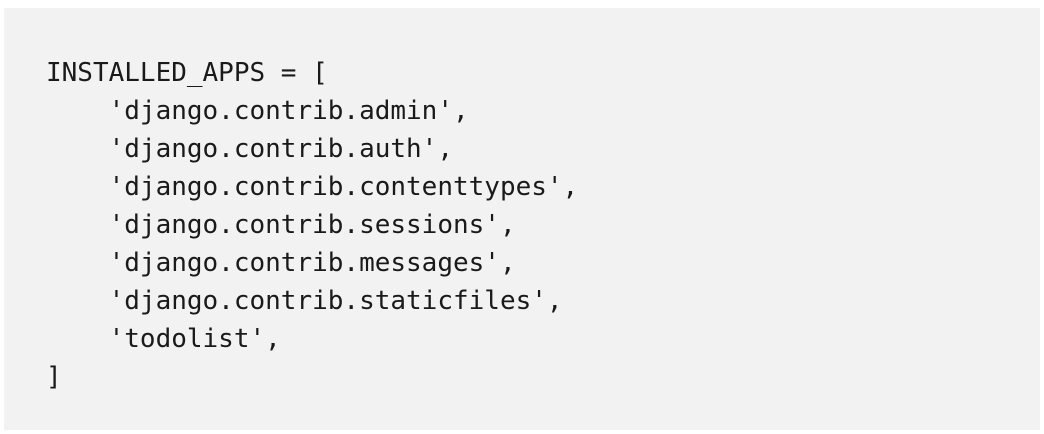 The height and width of the screenshot is (434, 1044). Describe the element at coordinates (288, 111) in the screenshot. I see `code-line-2-text: 'django.contrib.admin',` at that location.